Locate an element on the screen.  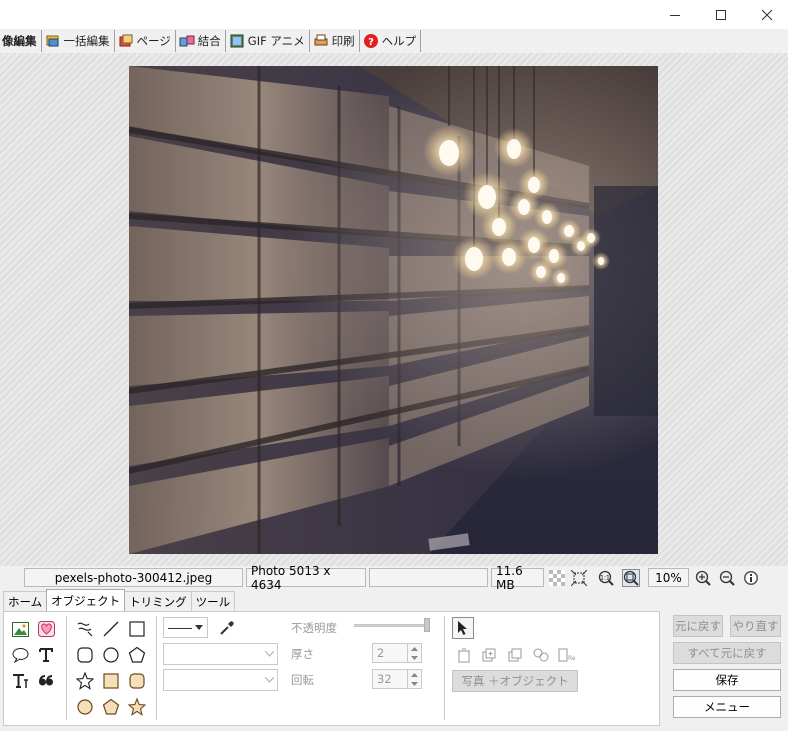
svg-text: 1:1 is located at coordinates (605, 578).